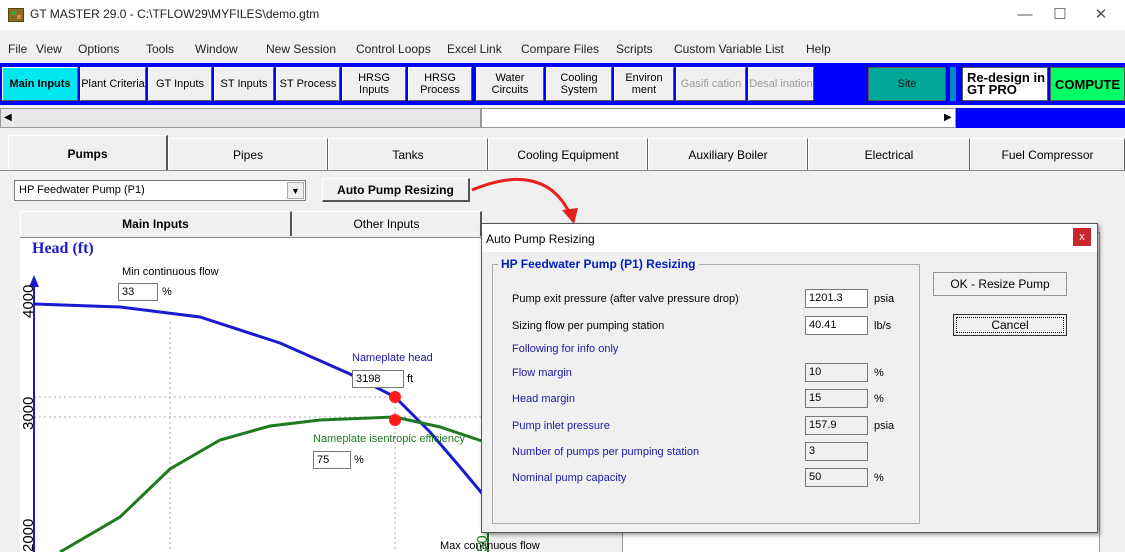  Describe the element at coordinates (818, 49) in the screenshot. I see `menu-help: Help` at that location.